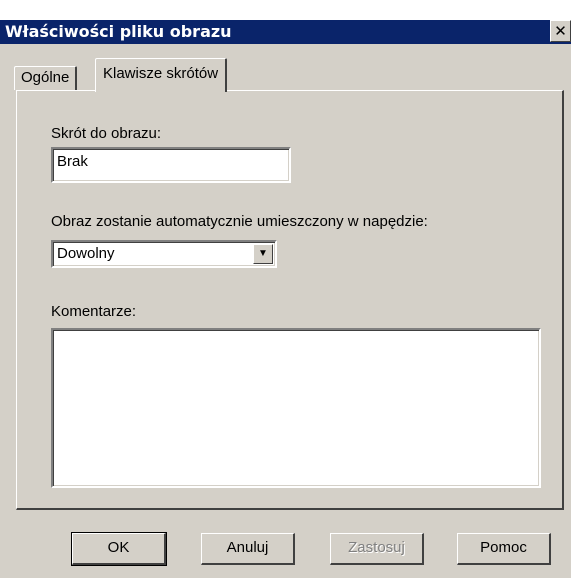 The width and height of the screenshot is (571, 578). I want to click on close-icon: ✕, so click(560, 31).